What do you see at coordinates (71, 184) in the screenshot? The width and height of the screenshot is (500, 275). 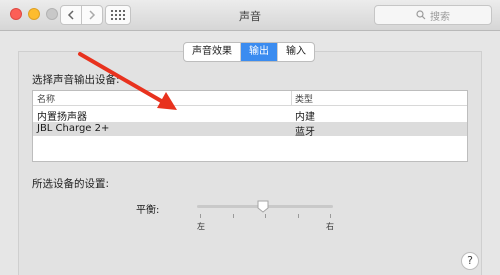 I see `device-settings-label: 所选设备的设置:` at bounding box center [71, 184].